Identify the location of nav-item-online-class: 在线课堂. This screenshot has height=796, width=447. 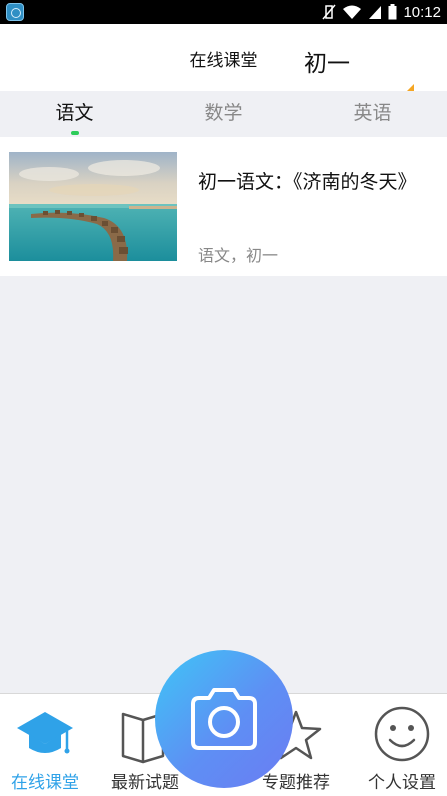
(45, 745).